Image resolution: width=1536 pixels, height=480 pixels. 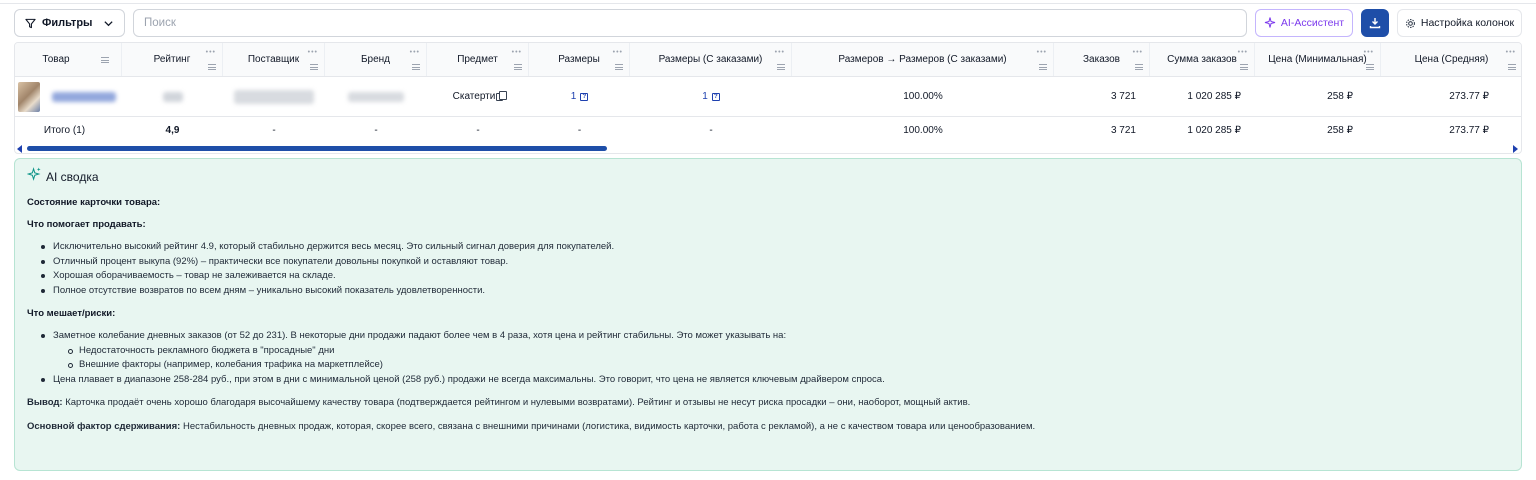 I want to click on total-sizes: -, so click(x=579, y=130).